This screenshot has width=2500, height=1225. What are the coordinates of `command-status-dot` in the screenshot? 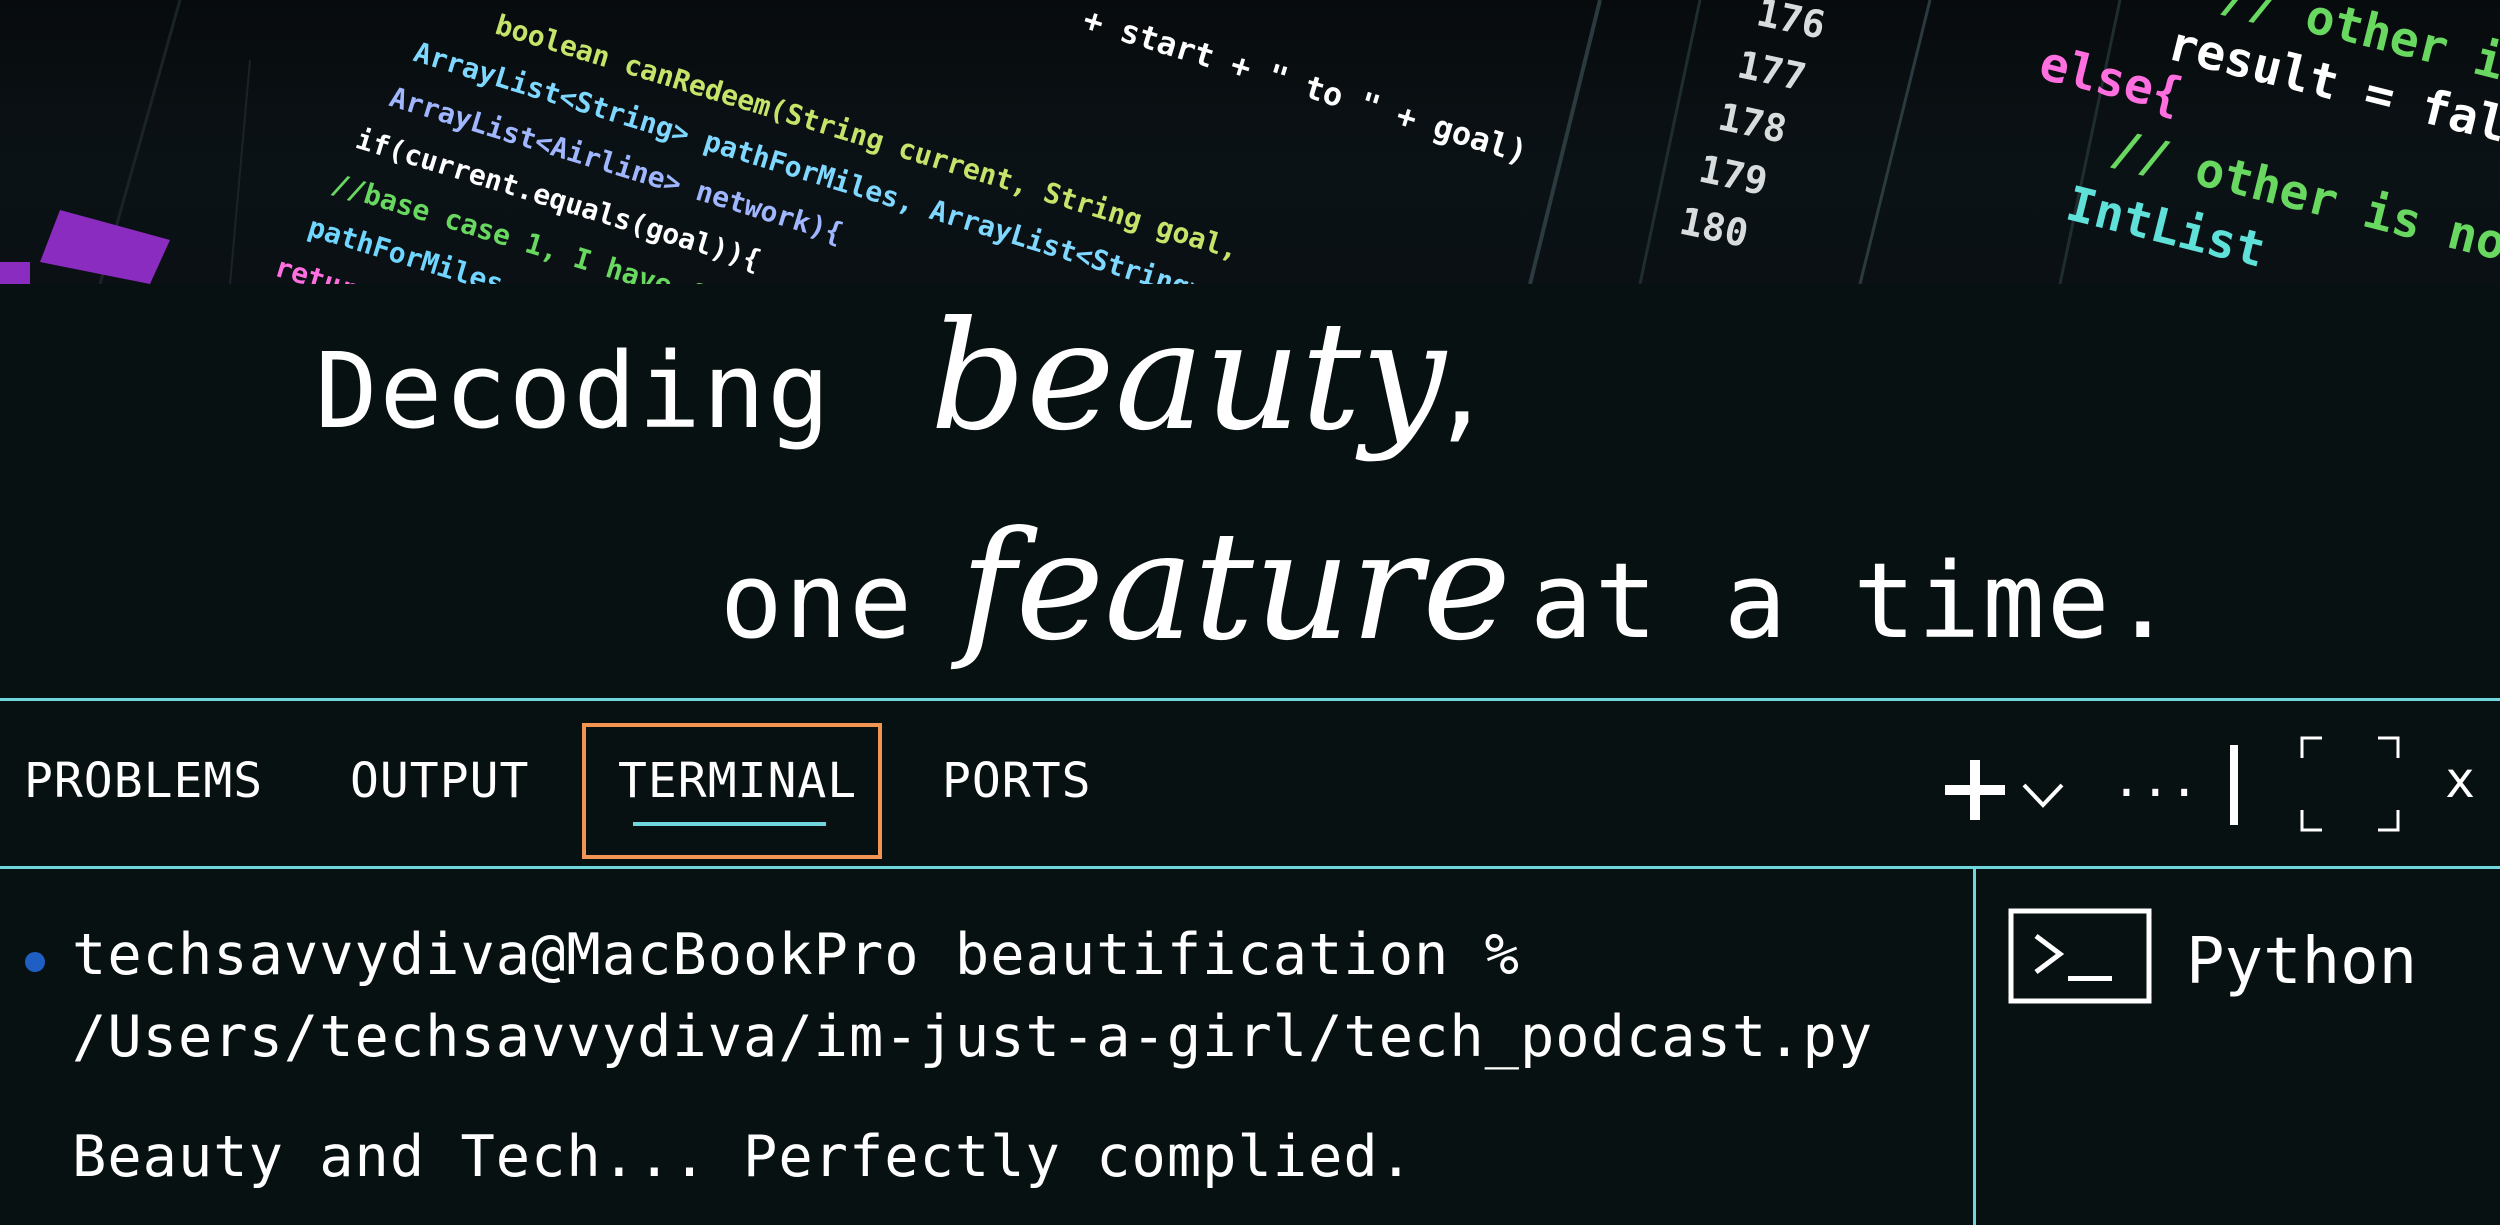 It's located at (35, 962).